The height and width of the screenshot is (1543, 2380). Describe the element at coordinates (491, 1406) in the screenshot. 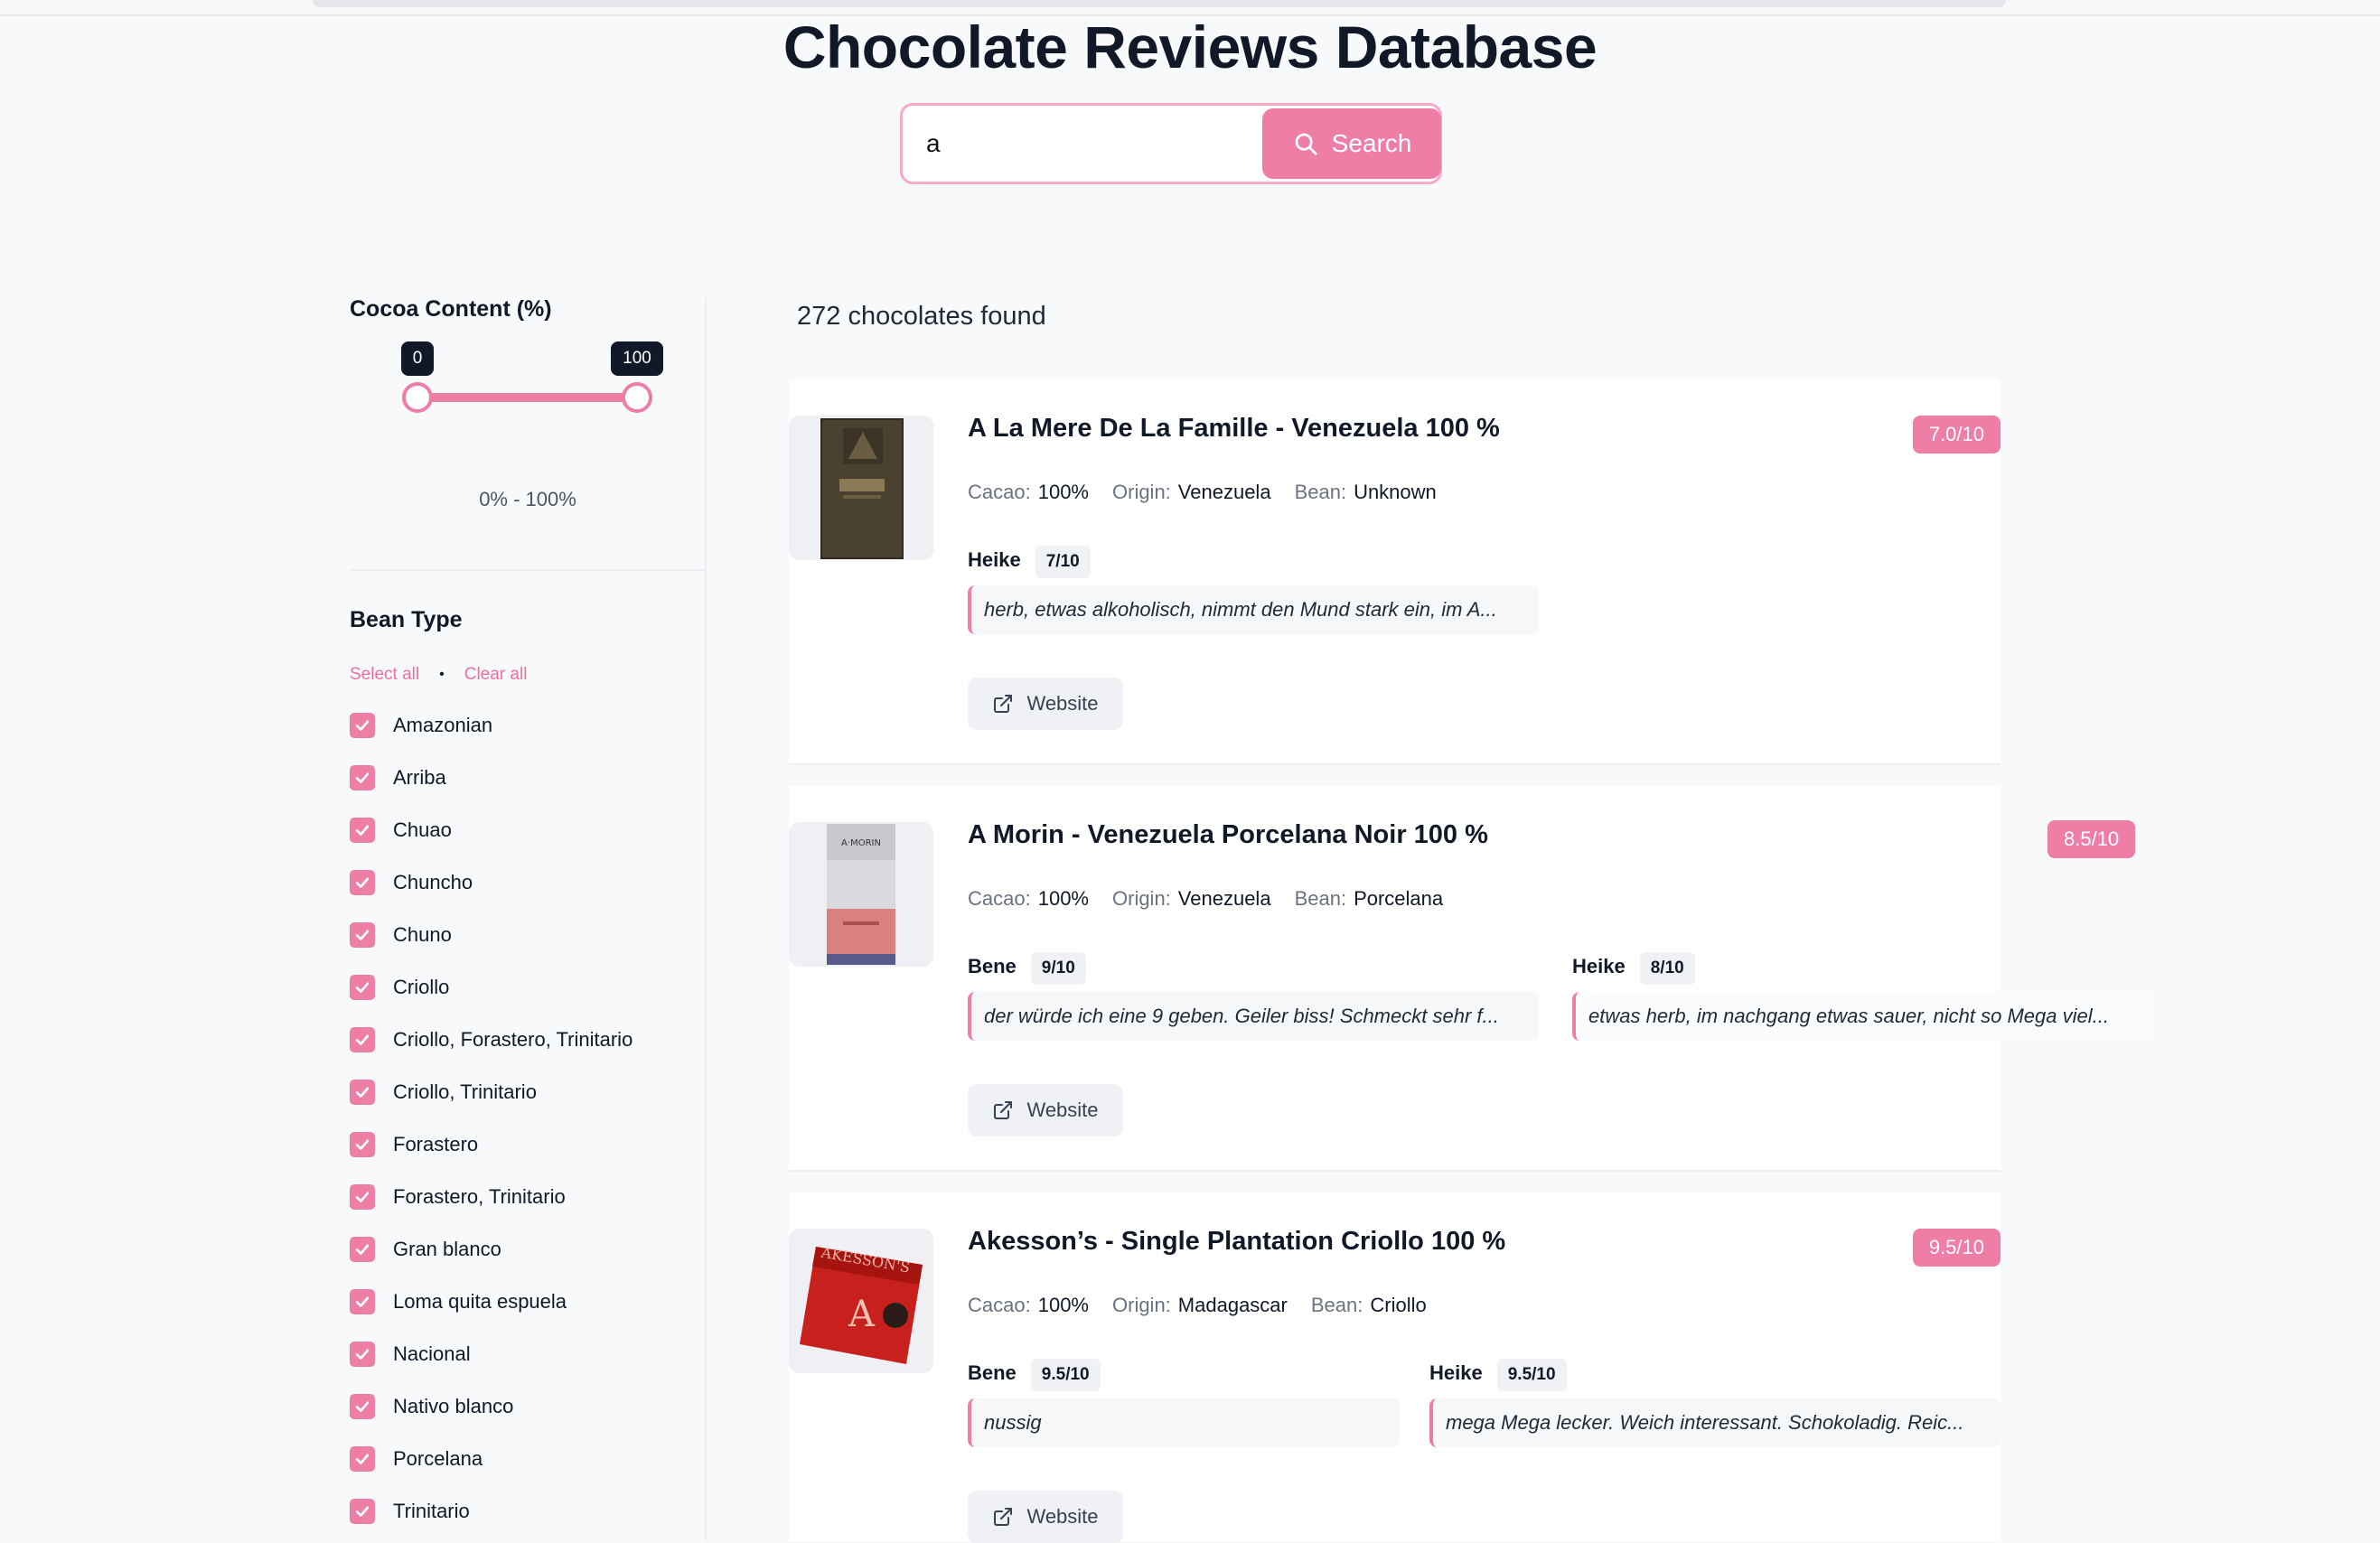

I see `bean-option: Nativo blanco` at that location.